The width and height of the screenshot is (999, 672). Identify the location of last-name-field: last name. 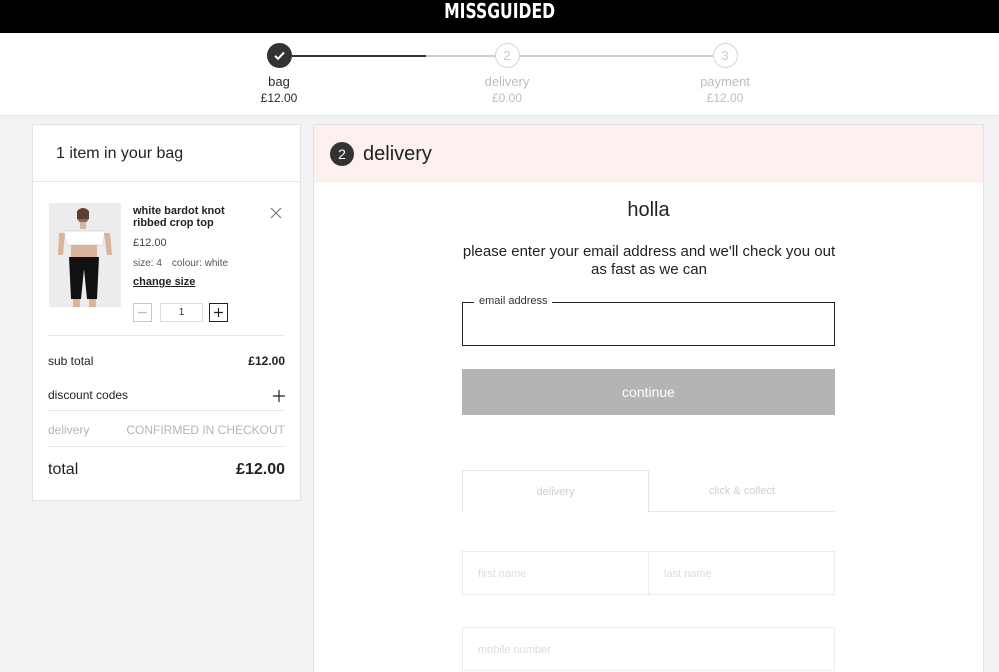
(741, 573).